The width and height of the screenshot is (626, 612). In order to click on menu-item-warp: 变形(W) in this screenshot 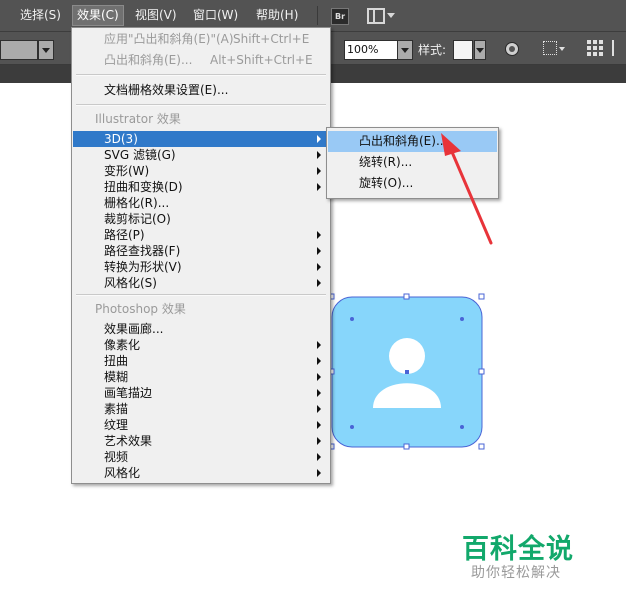, I will do `click(201, 171)`.